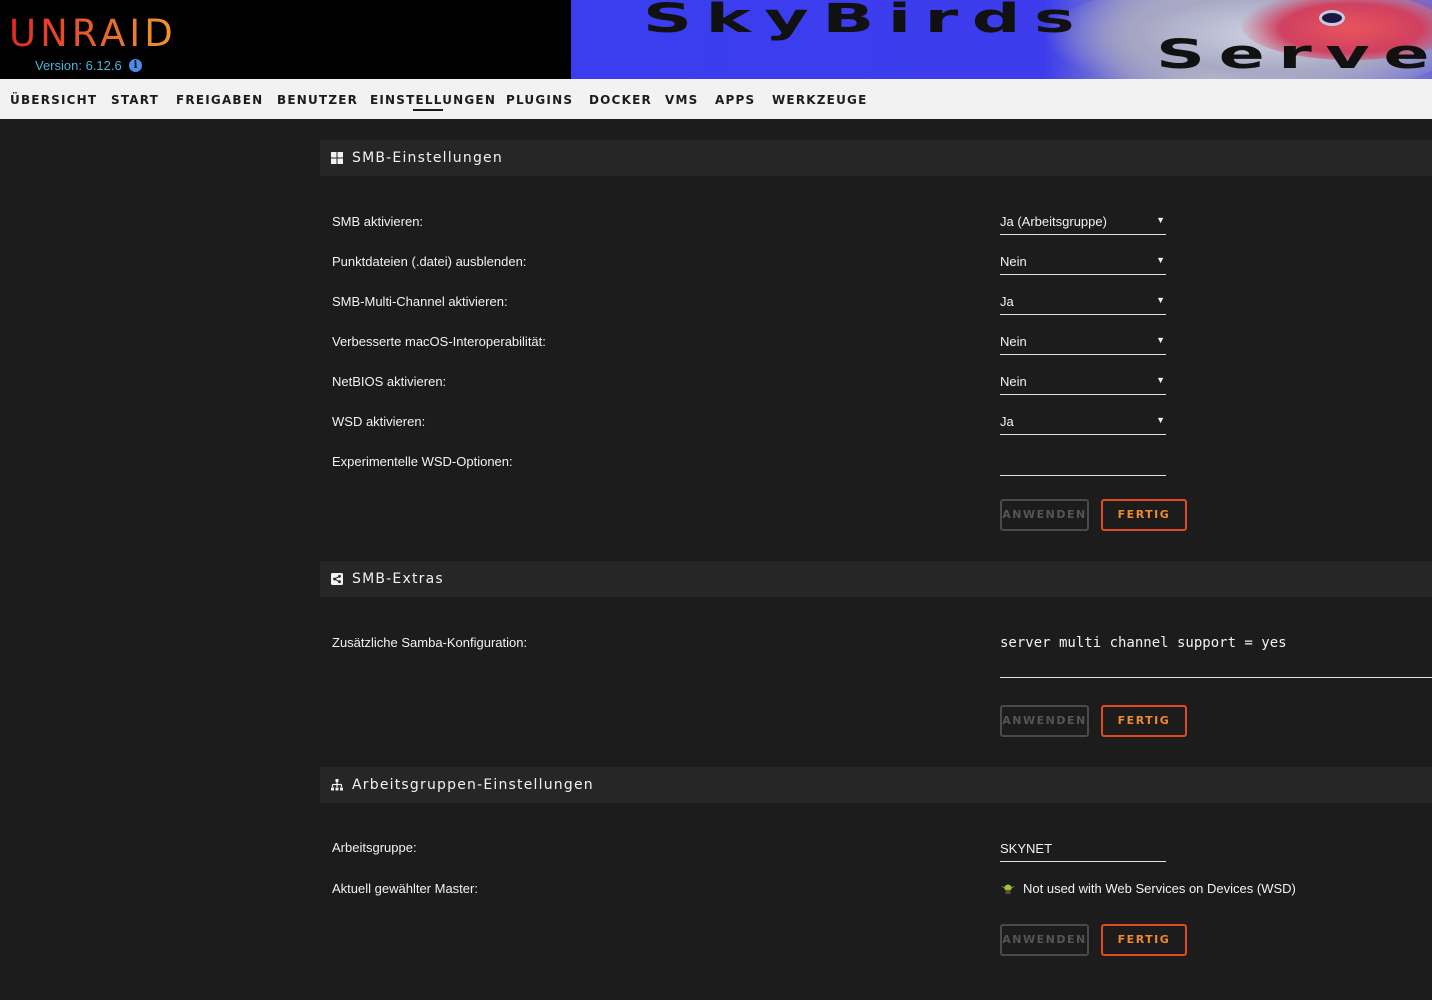 Image resolution: width=1432 pixels, height=1000 pixels. Describe the element at coordinates (866, 21) in the screenshot. I see `banner-title: SkyBirds` at that location.